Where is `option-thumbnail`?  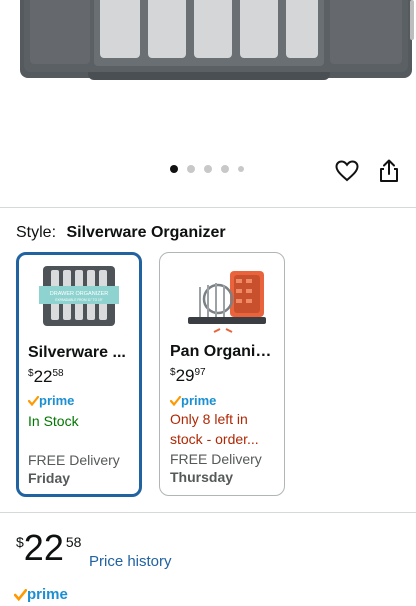 option-thumbnail is located at coordinates (222, 298).